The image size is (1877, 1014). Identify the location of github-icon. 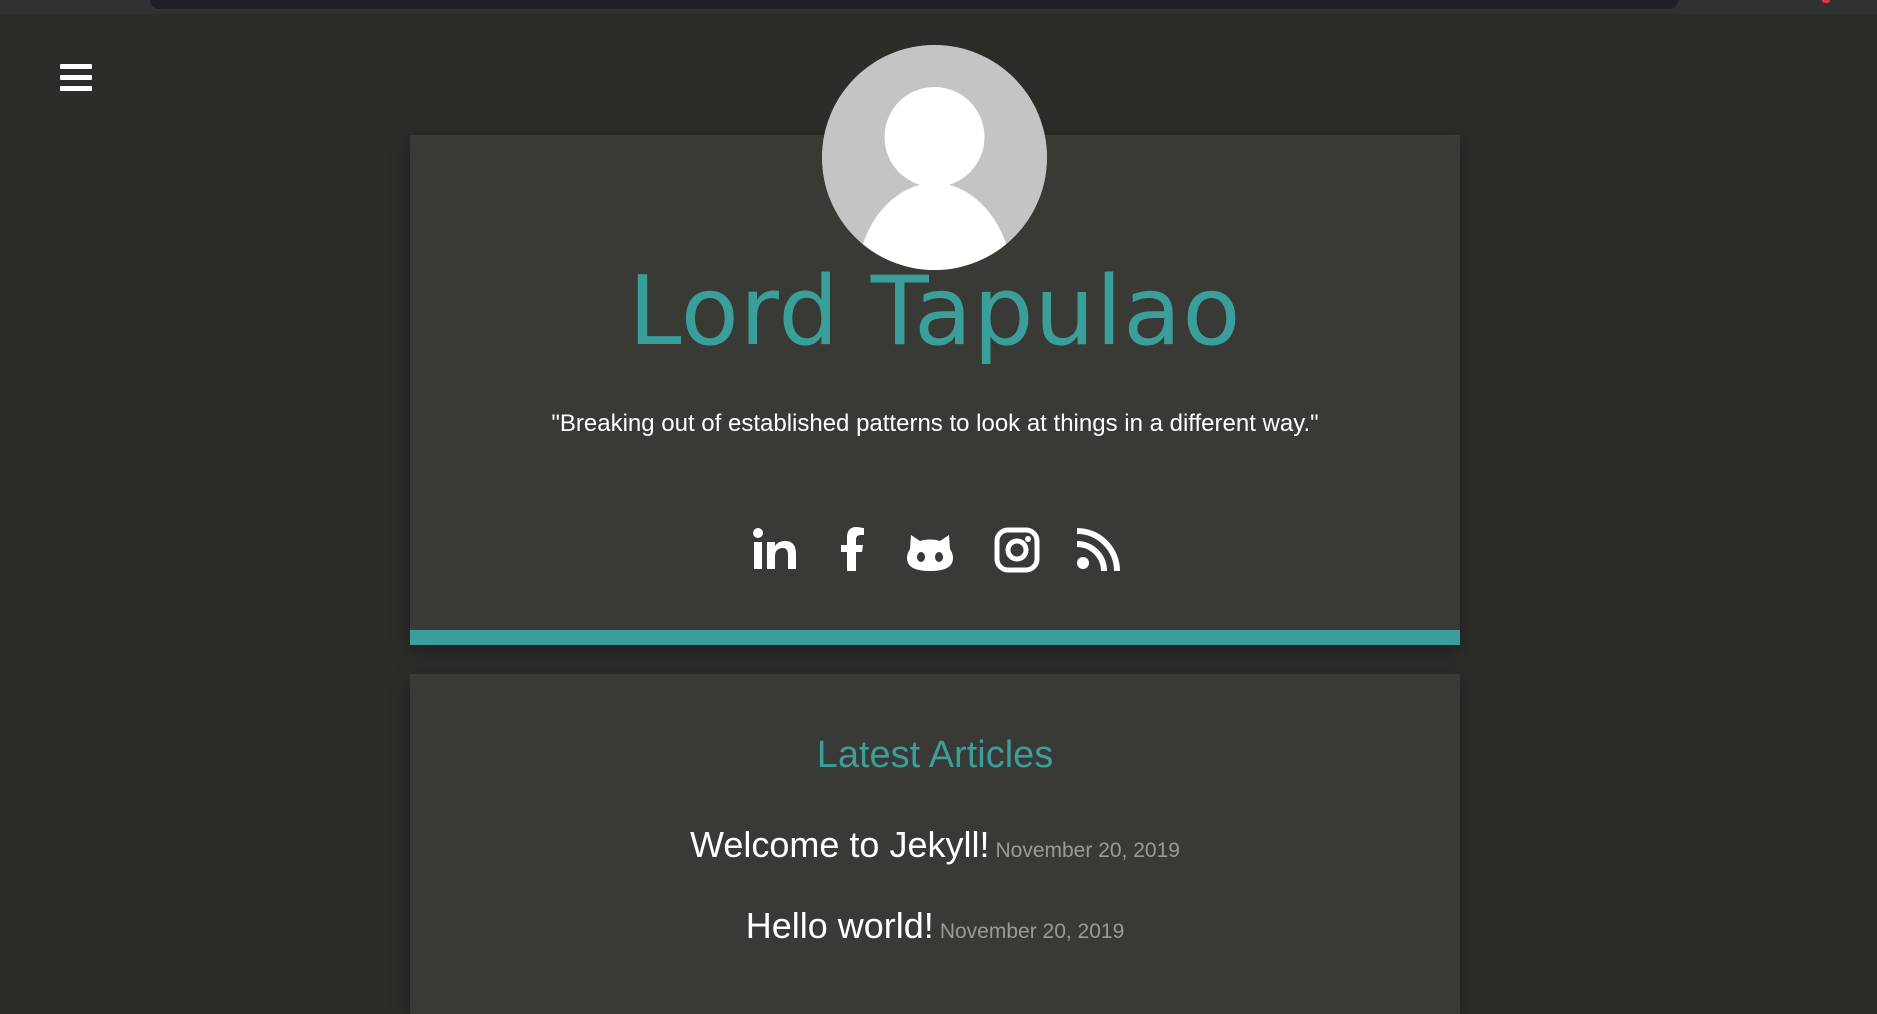
(930, 553).